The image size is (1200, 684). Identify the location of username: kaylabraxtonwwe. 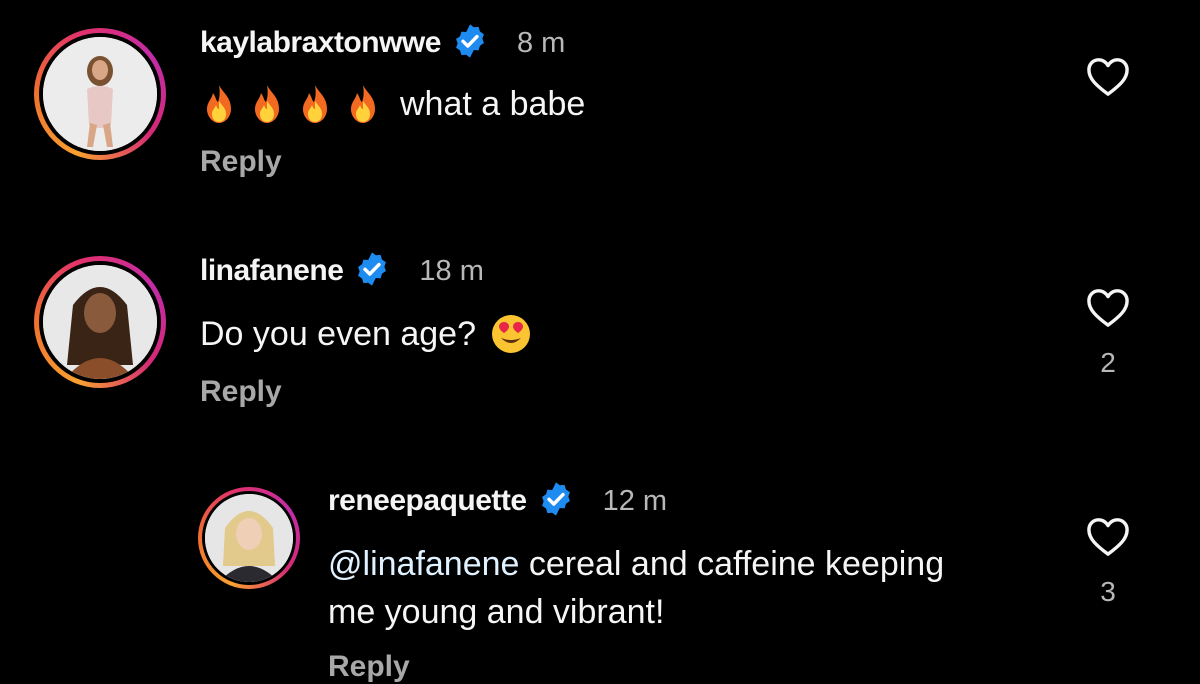
(320, 43).